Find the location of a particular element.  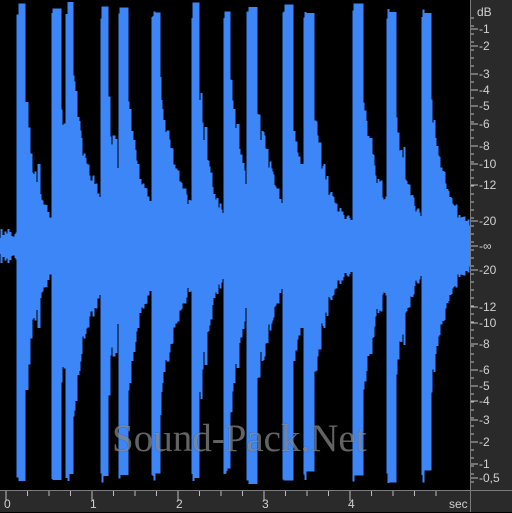

time-tick-label: 4 is located at coordinates (351, 504).